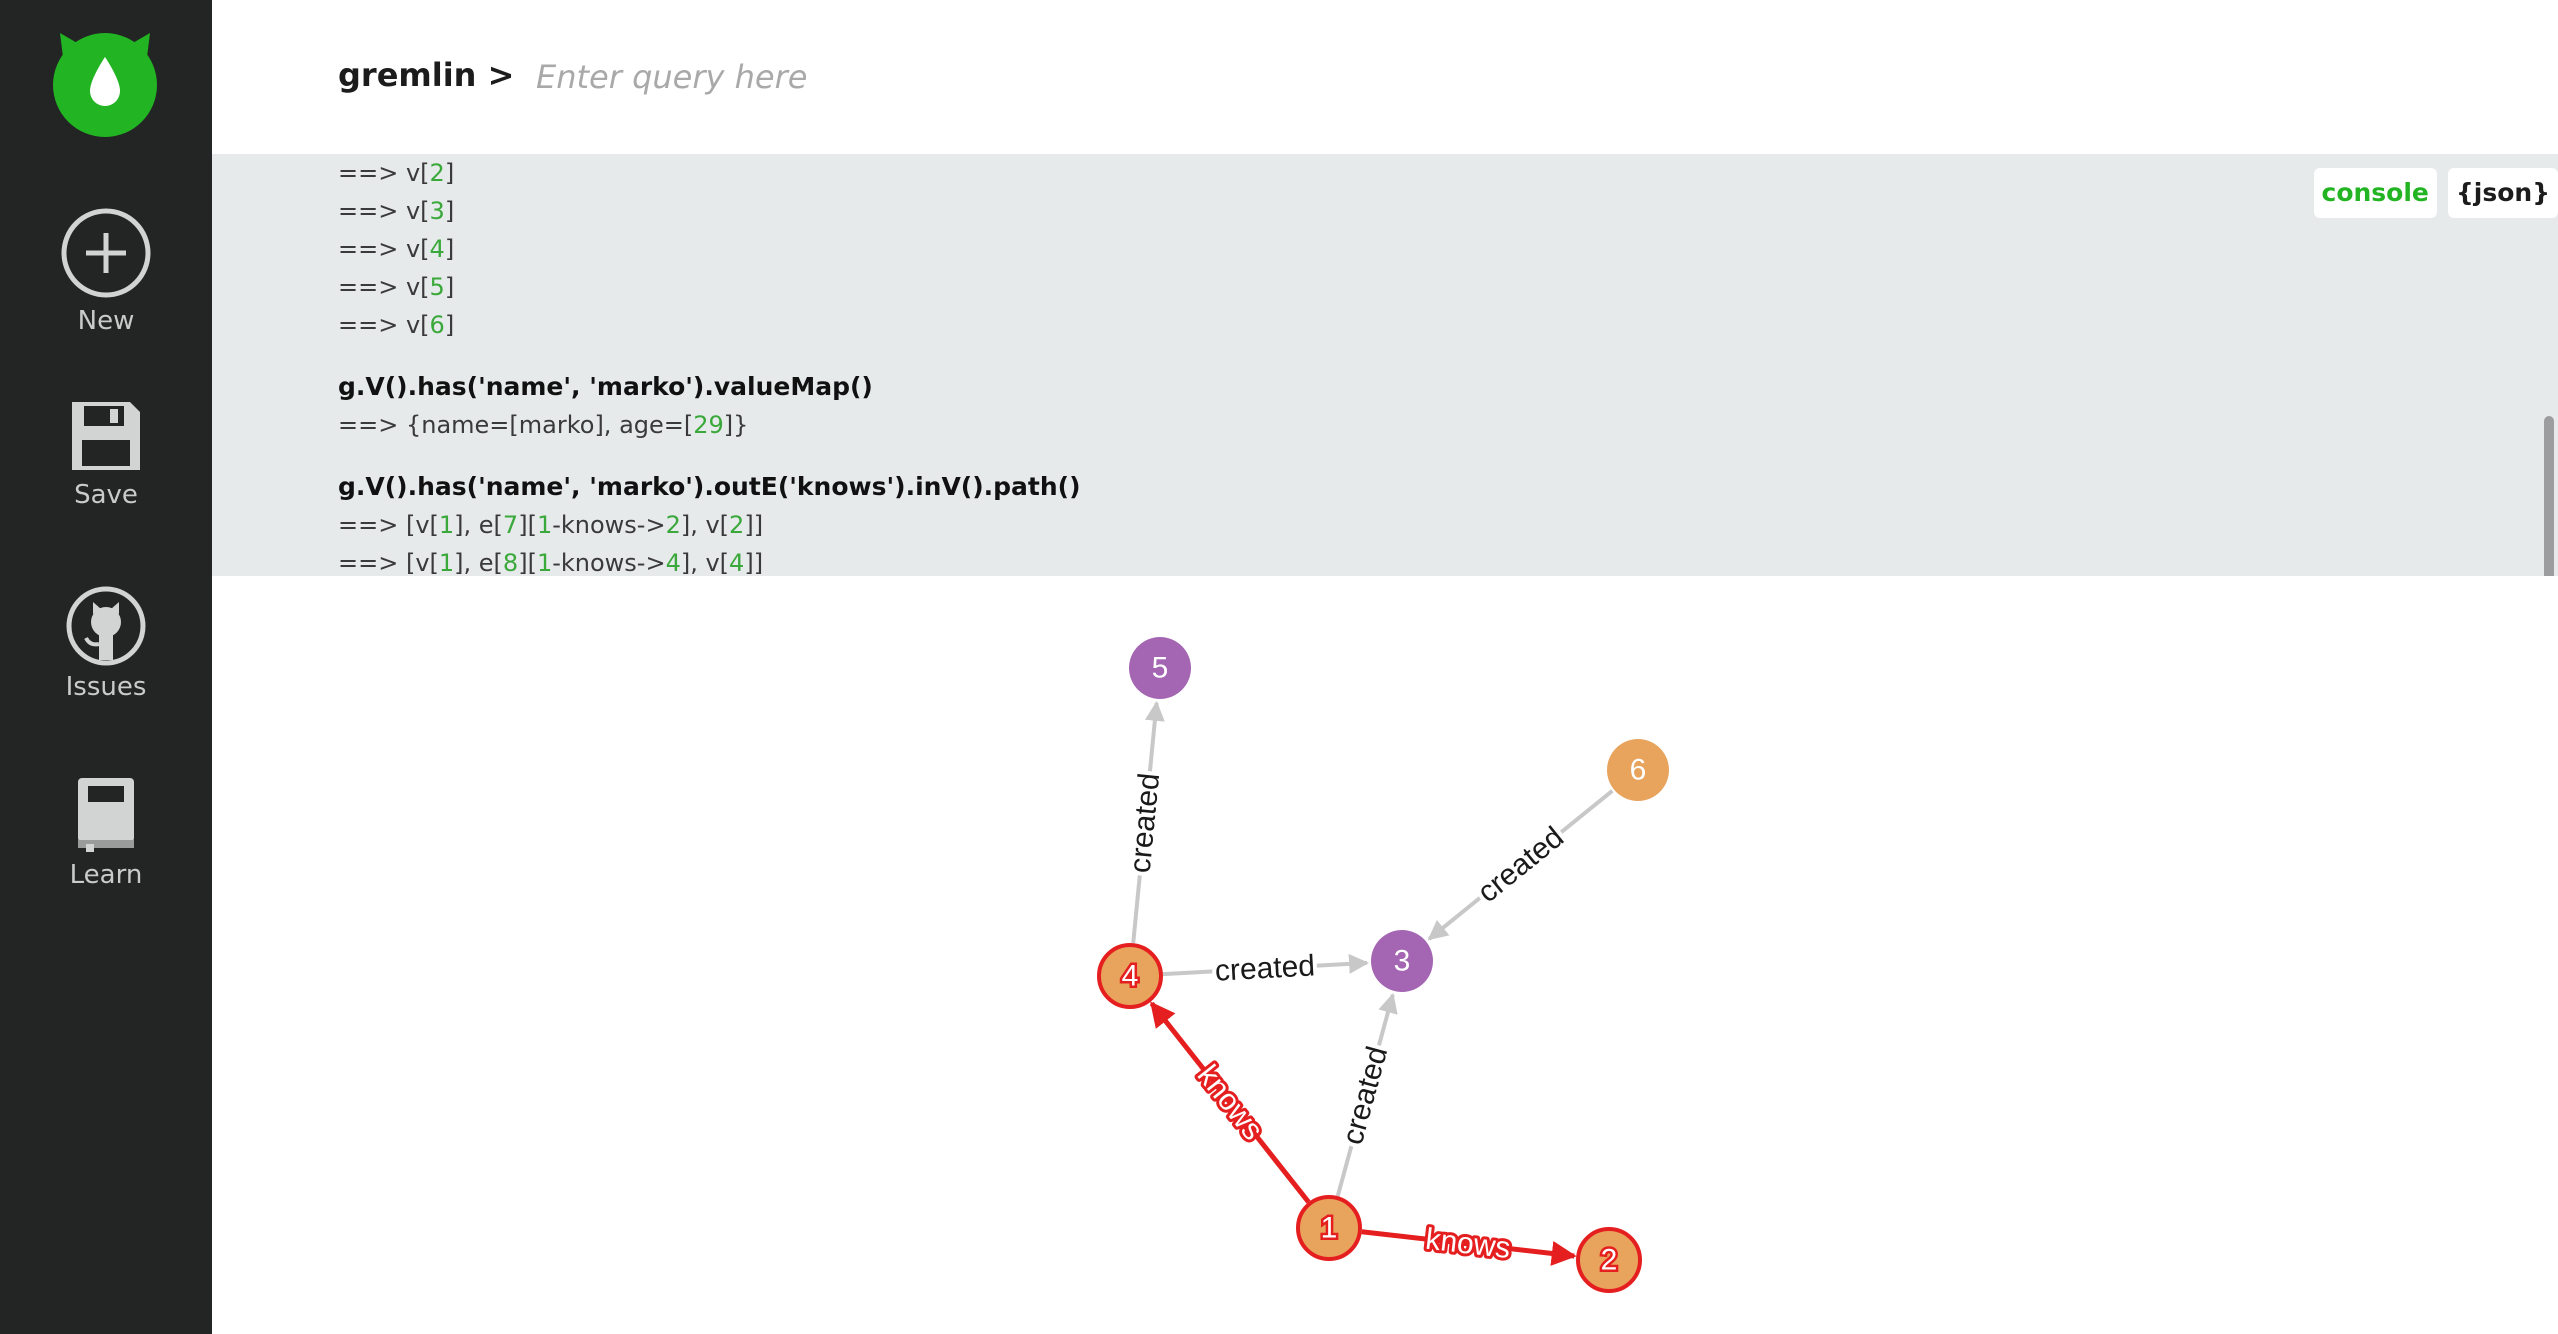 Image resolution: width=2558 pixels, height=1334 pixels. I want to click on sidebar-item-learn: Learn, so click(106, 832).